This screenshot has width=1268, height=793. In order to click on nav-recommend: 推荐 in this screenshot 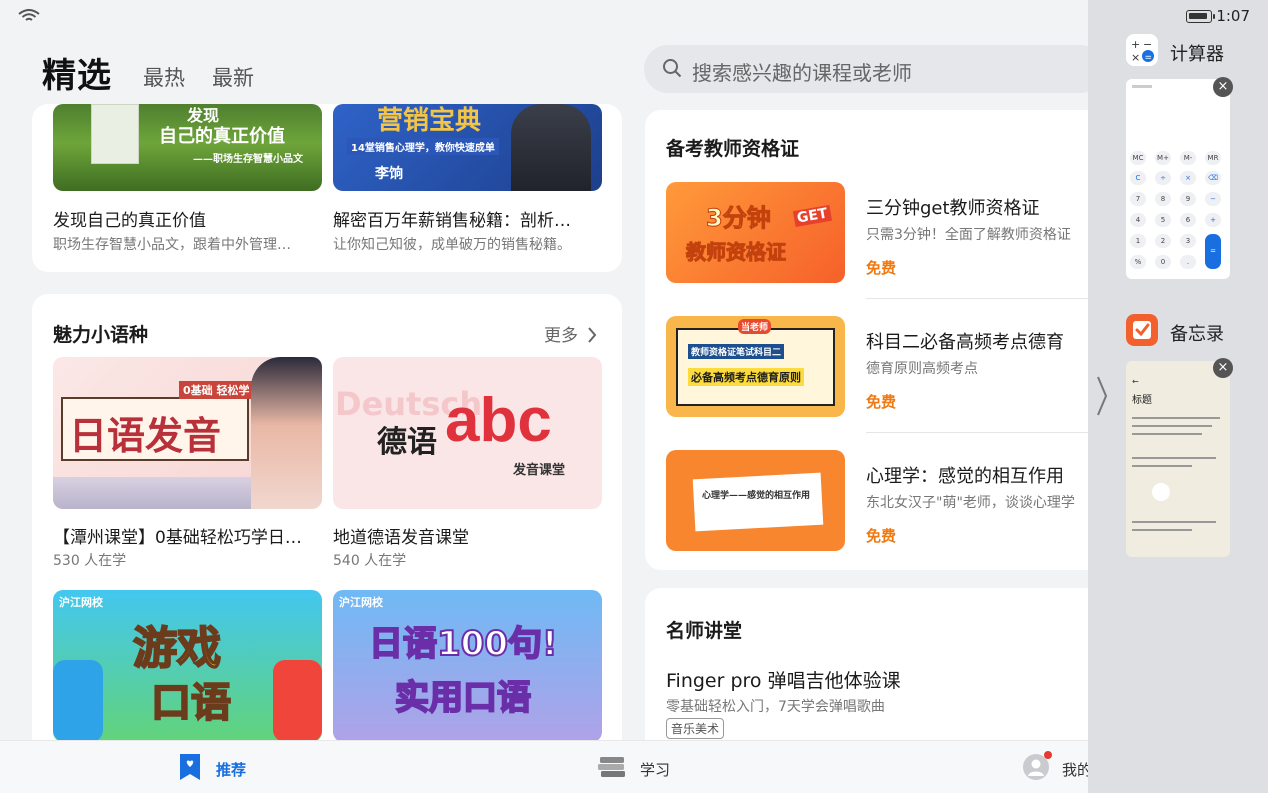, I will do `click(218, 768)`.